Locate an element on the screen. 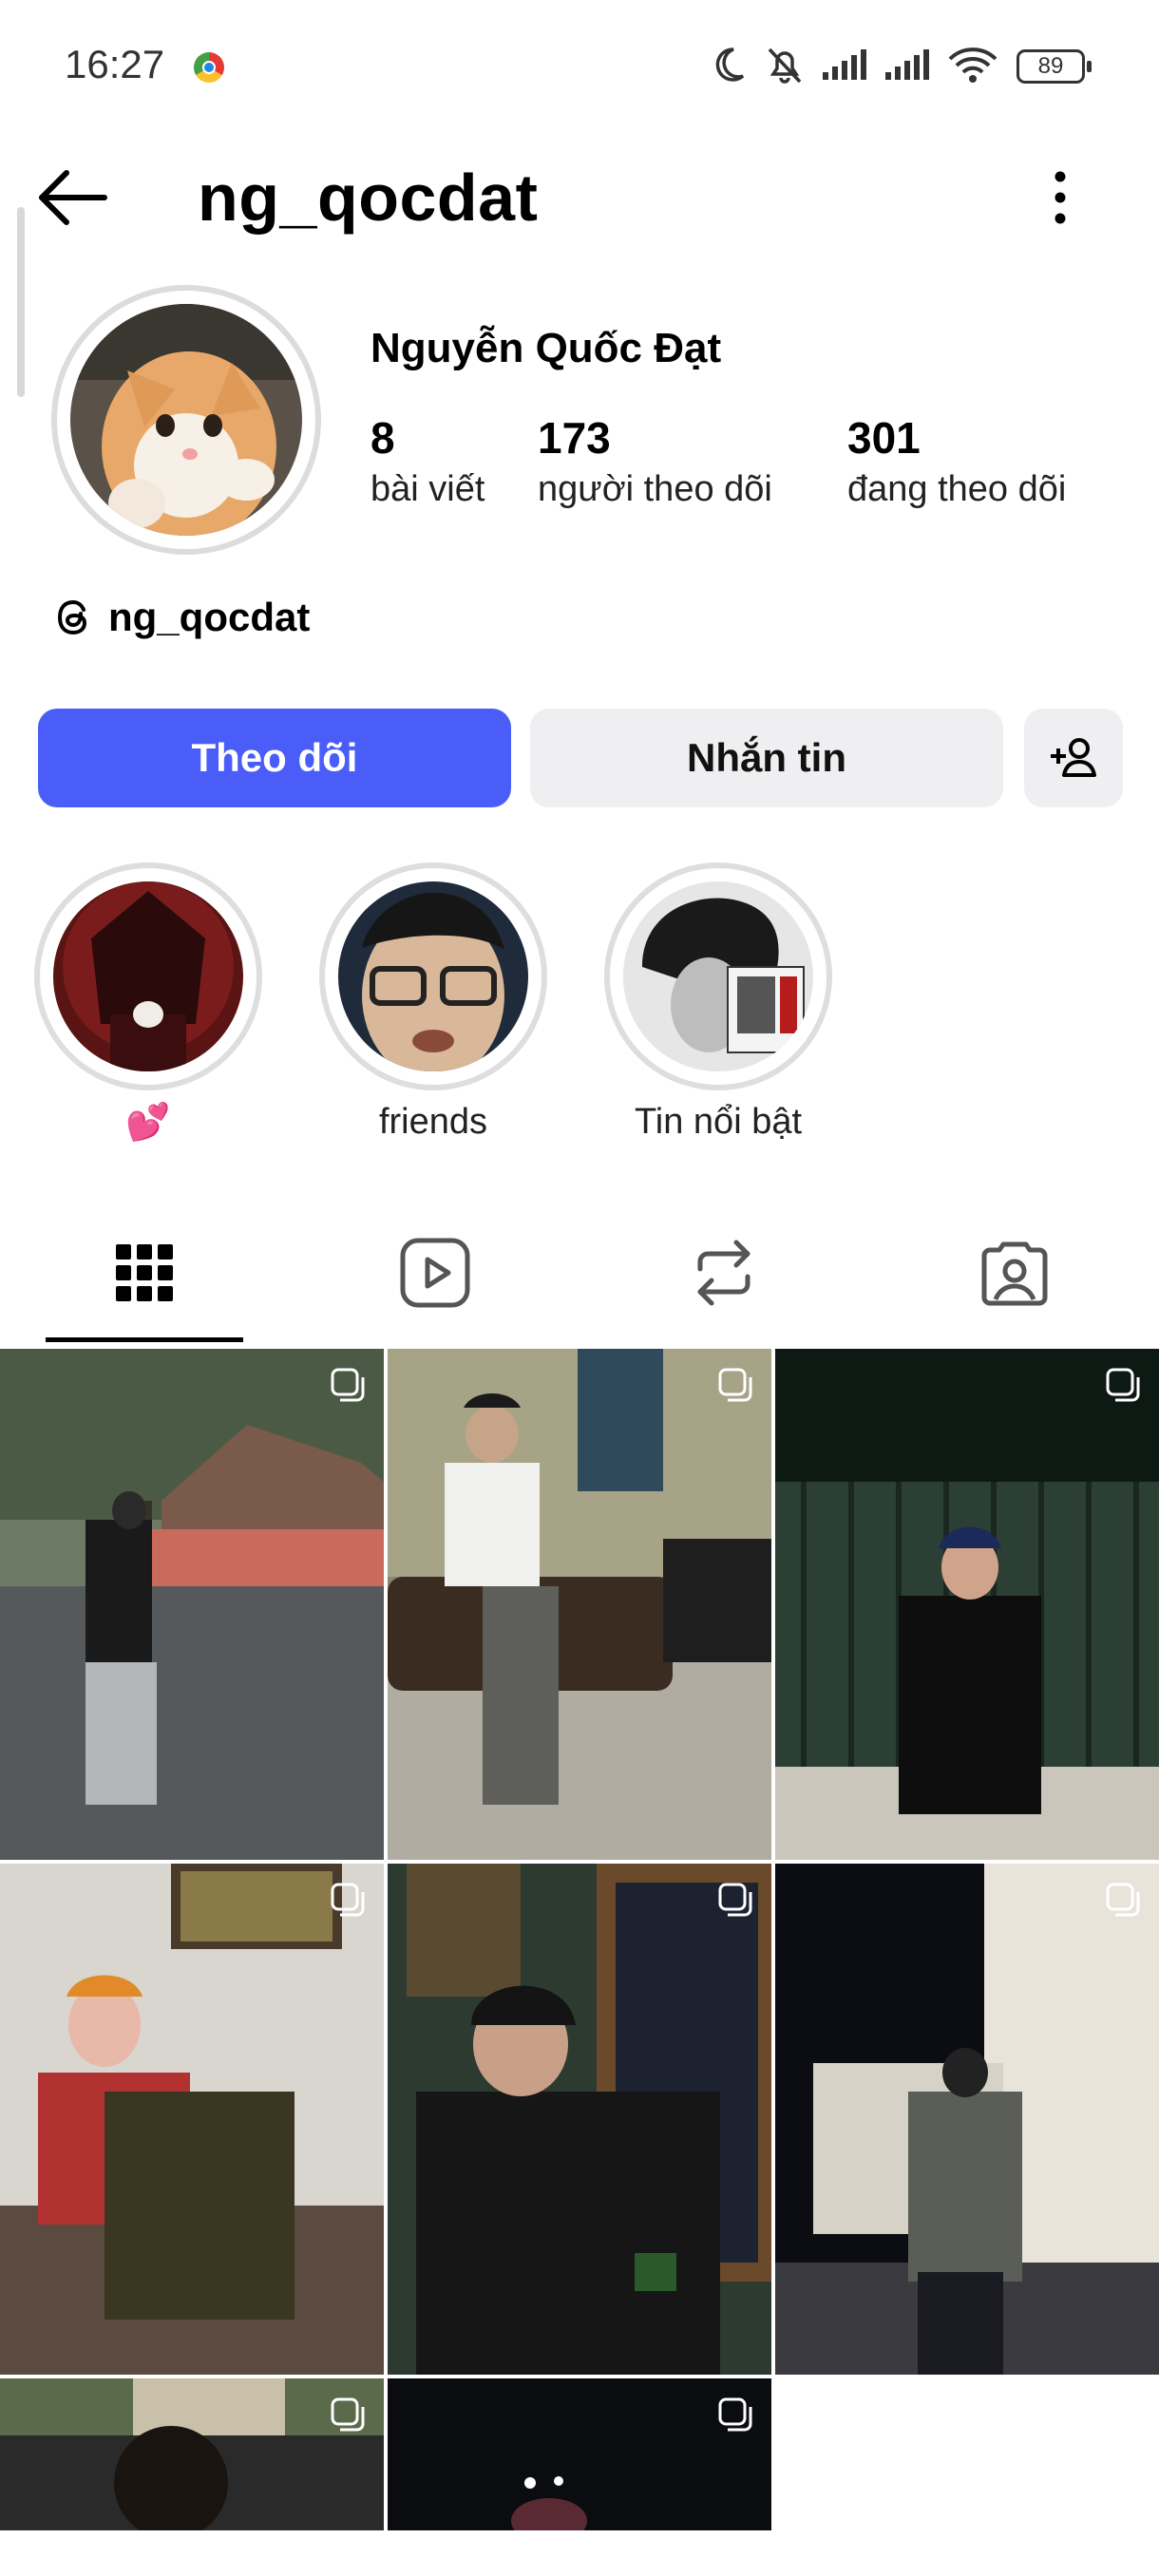 This screenshot has width=1159, height=2576. highlight-3-image is located at coordinates (718, 976).